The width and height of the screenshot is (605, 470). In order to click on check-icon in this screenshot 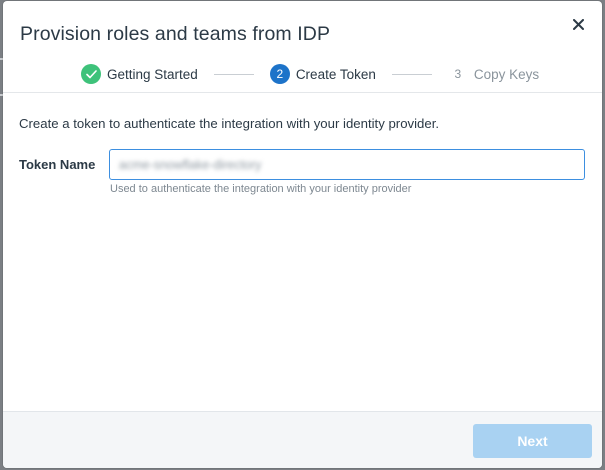, I will do `click(91, 74)`.